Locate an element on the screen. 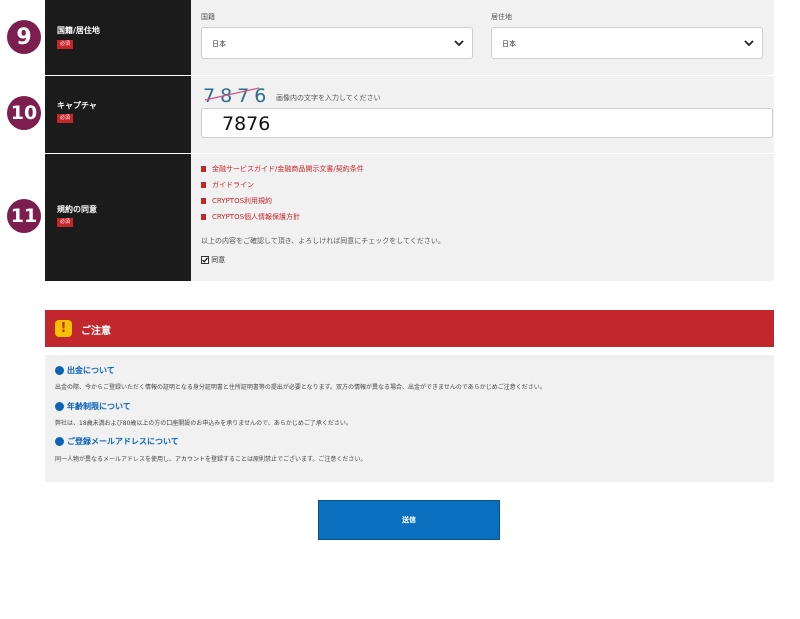 The image size is (800, 619). nationality-row: 国籍/居住地 必須 国籍 居住地 日本 日本 is located at coordinates (409, 37).